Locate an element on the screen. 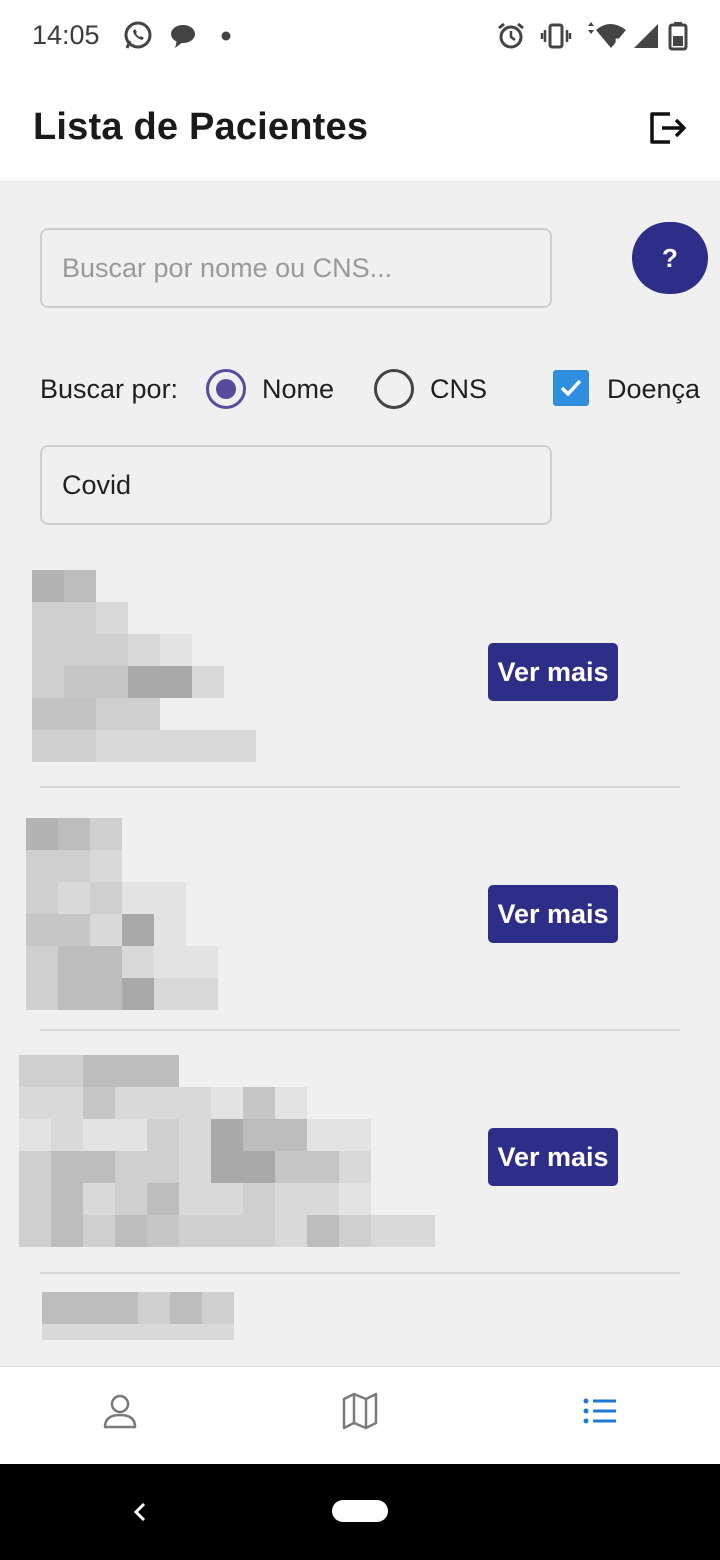 The width and height of the screenshot is (720, 1560). vibrate-icon is located at coordinates (556, 36).